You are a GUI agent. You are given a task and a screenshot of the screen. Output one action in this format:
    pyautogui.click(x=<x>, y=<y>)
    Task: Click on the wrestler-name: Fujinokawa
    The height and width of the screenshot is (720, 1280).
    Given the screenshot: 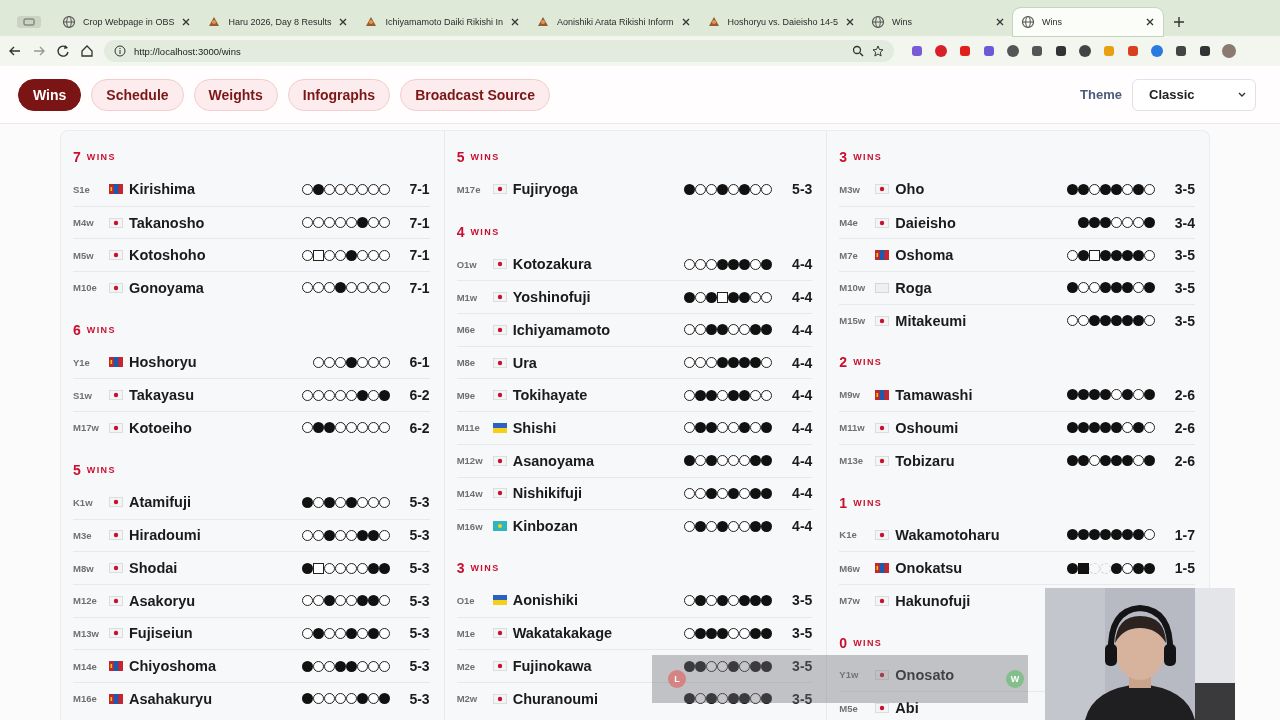 What is the action you would take?
    pyautogui.click(x=552, y=666)
    